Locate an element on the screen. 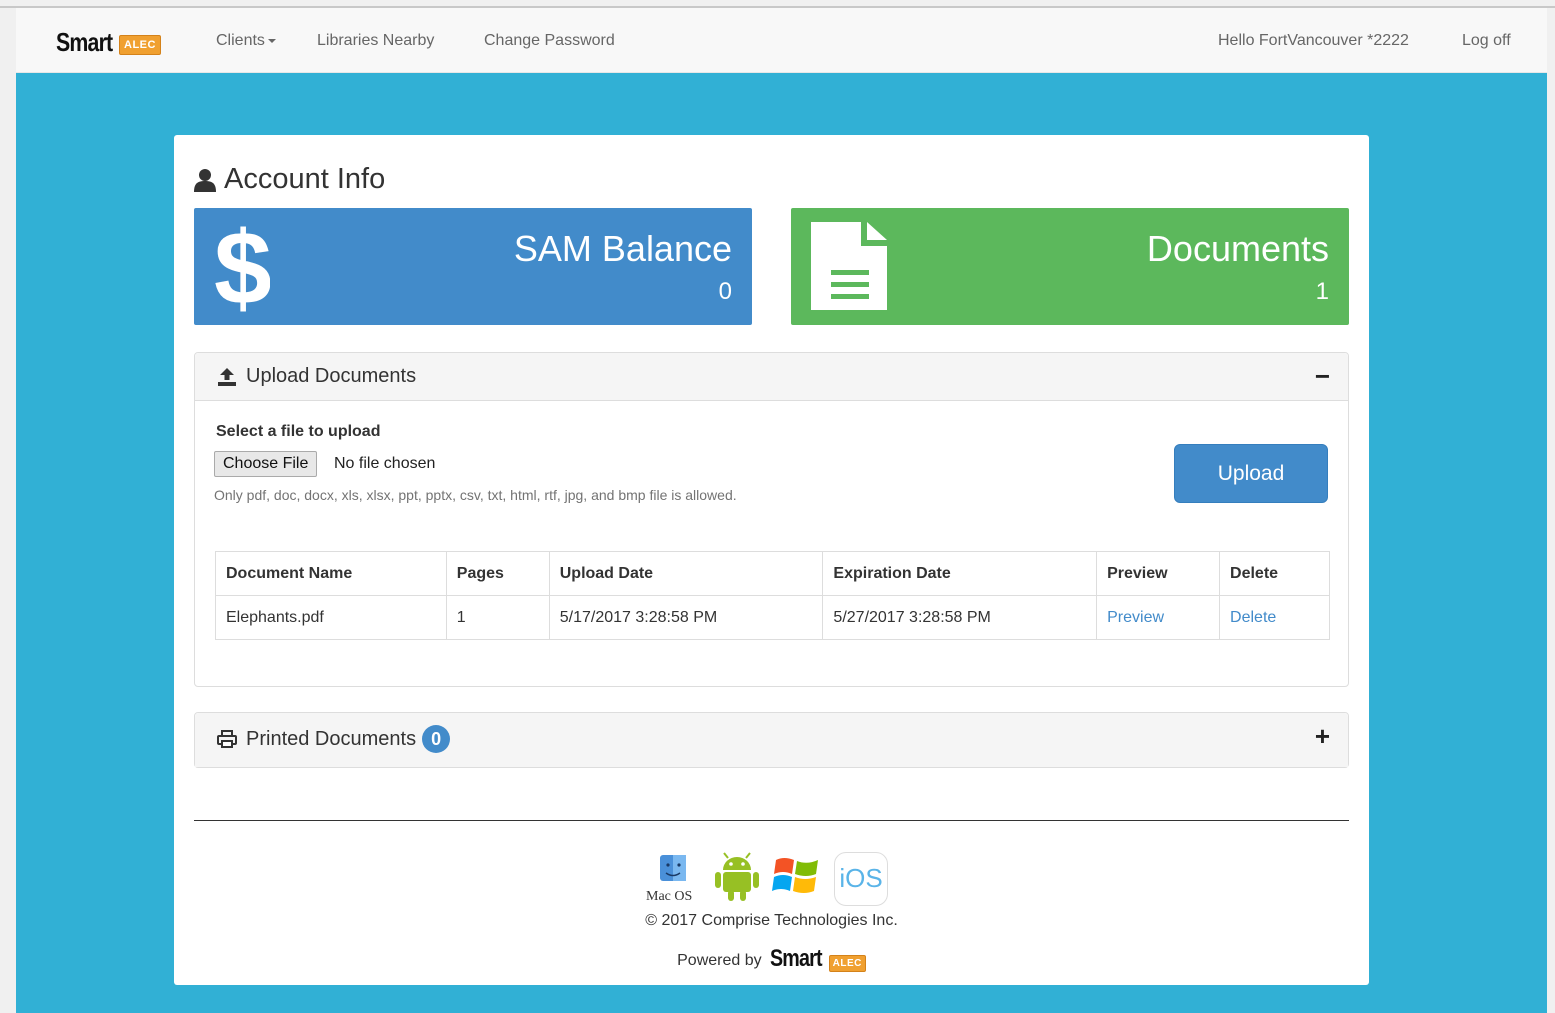 This screenshot has height=1013, width=1555. upload-panel-title-text: Upload Documents is located at coordinates (331, 376).